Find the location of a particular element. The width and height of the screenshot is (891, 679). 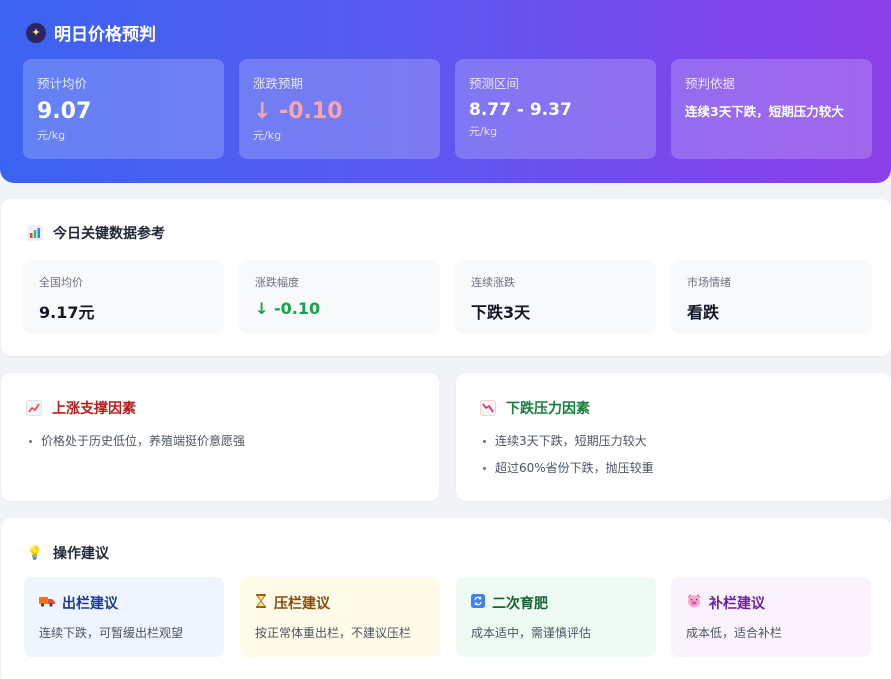

card-value: 看跌 is located at coordinates (703, 312).